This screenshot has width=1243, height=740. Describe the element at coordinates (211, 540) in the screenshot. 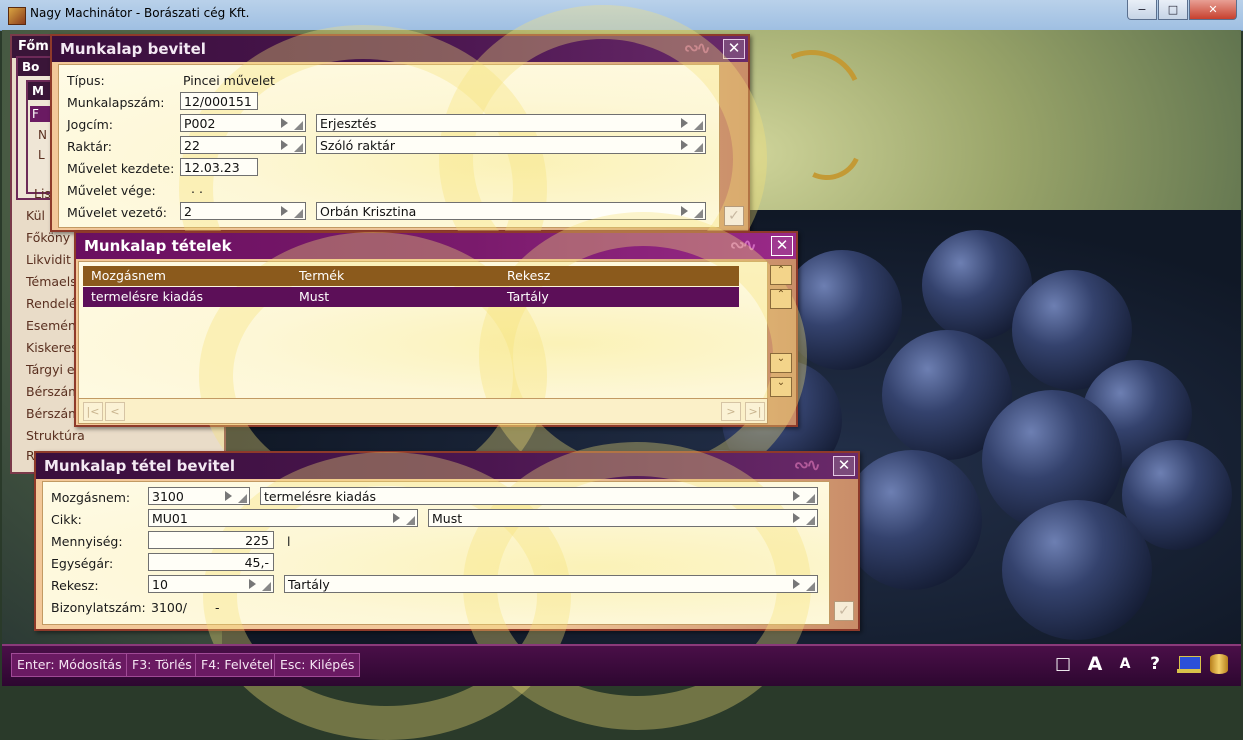

I see `quantity-field: 225` at that location.